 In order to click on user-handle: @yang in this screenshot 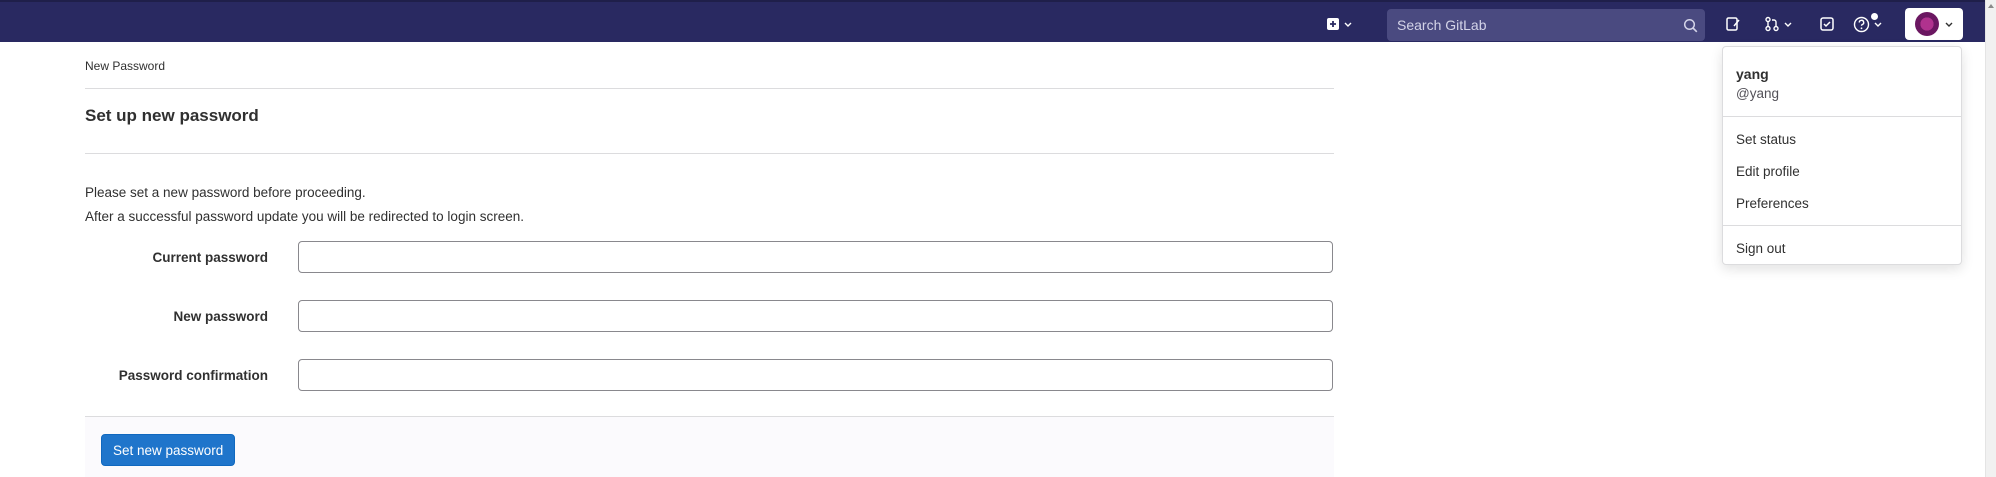, I will do `click(1757, 93)`.